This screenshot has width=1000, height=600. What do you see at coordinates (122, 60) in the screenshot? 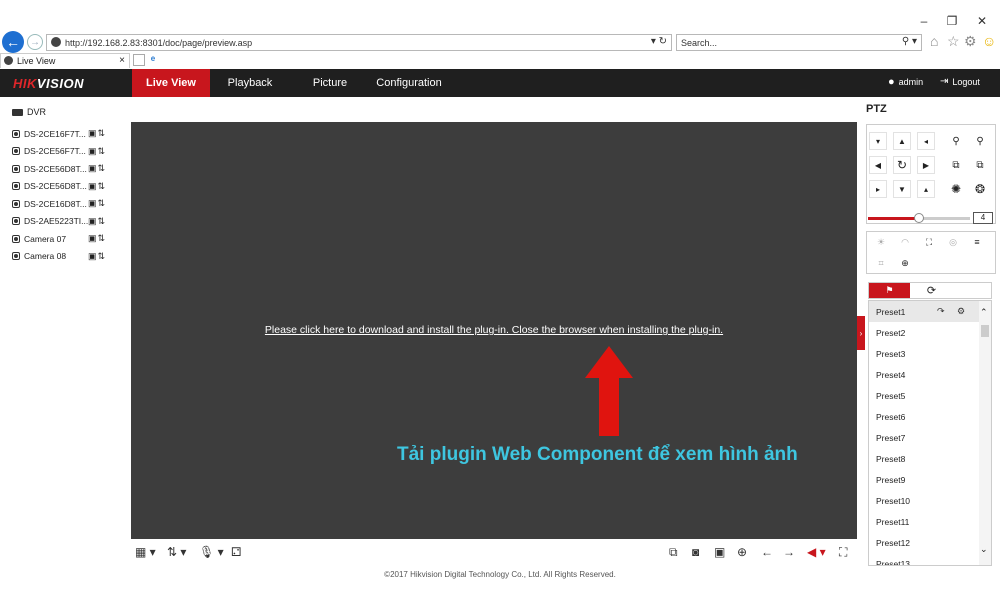
I see `close-tab-icon: ×` at bounding box center [122, 60].